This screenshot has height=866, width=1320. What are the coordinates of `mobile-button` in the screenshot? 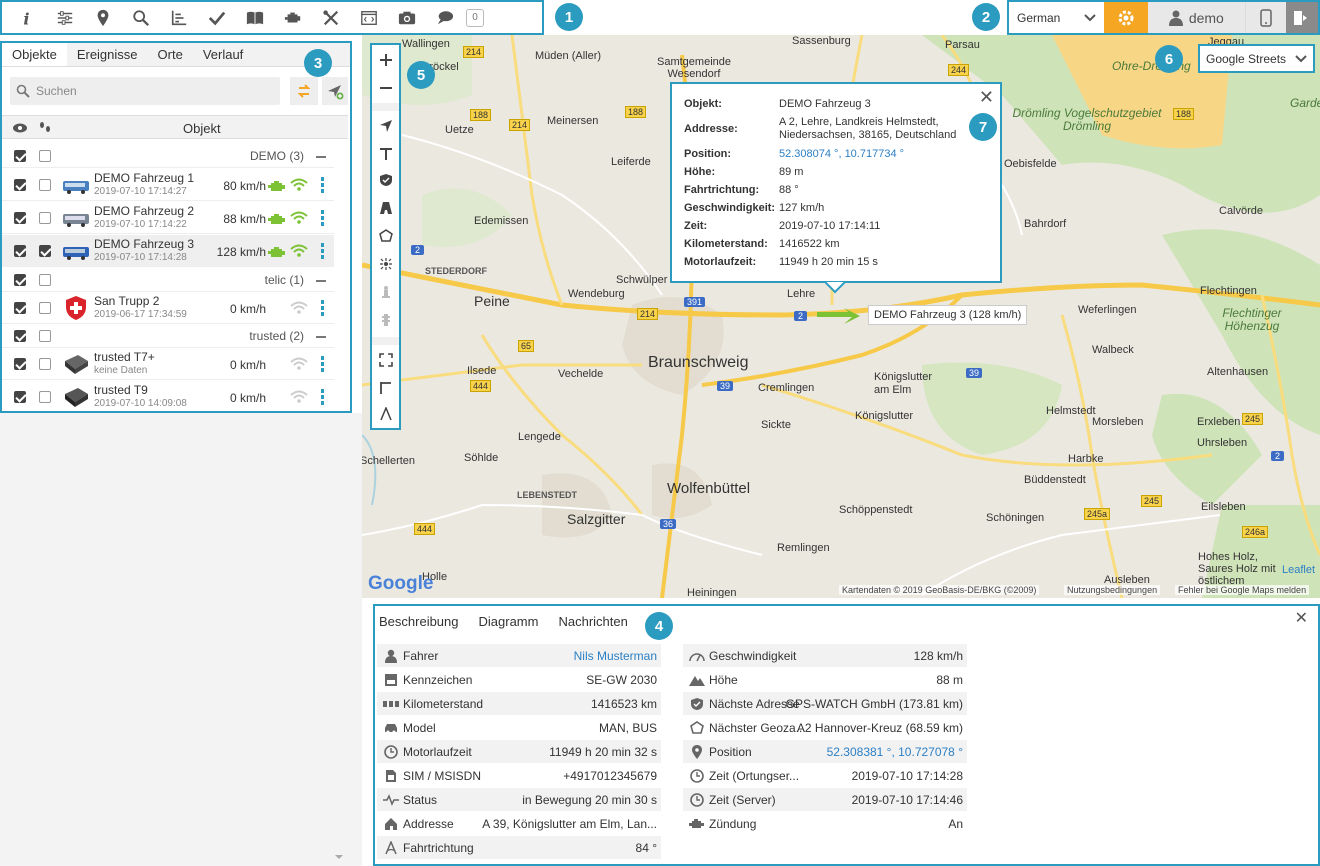 It's located at (1265, 17).